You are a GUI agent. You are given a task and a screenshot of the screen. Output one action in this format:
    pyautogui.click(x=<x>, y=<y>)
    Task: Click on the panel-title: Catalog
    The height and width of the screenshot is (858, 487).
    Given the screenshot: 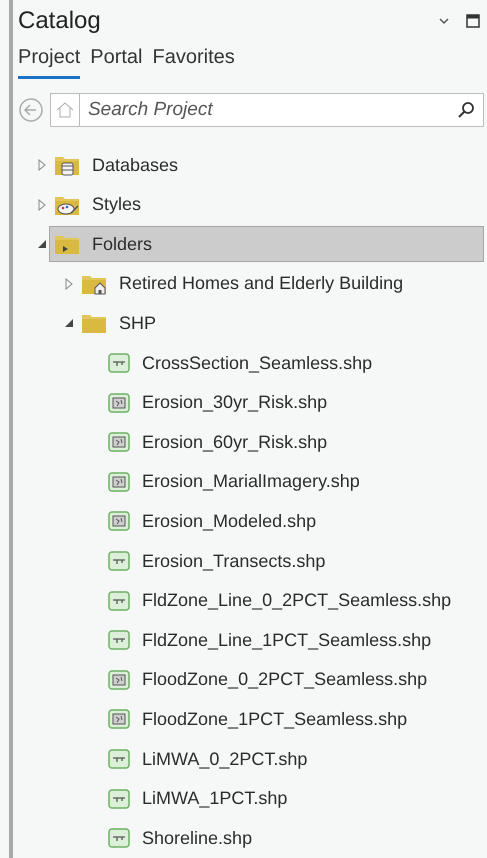 What is the action you would take?
    pyautogui.click(x=59, y=21)
    